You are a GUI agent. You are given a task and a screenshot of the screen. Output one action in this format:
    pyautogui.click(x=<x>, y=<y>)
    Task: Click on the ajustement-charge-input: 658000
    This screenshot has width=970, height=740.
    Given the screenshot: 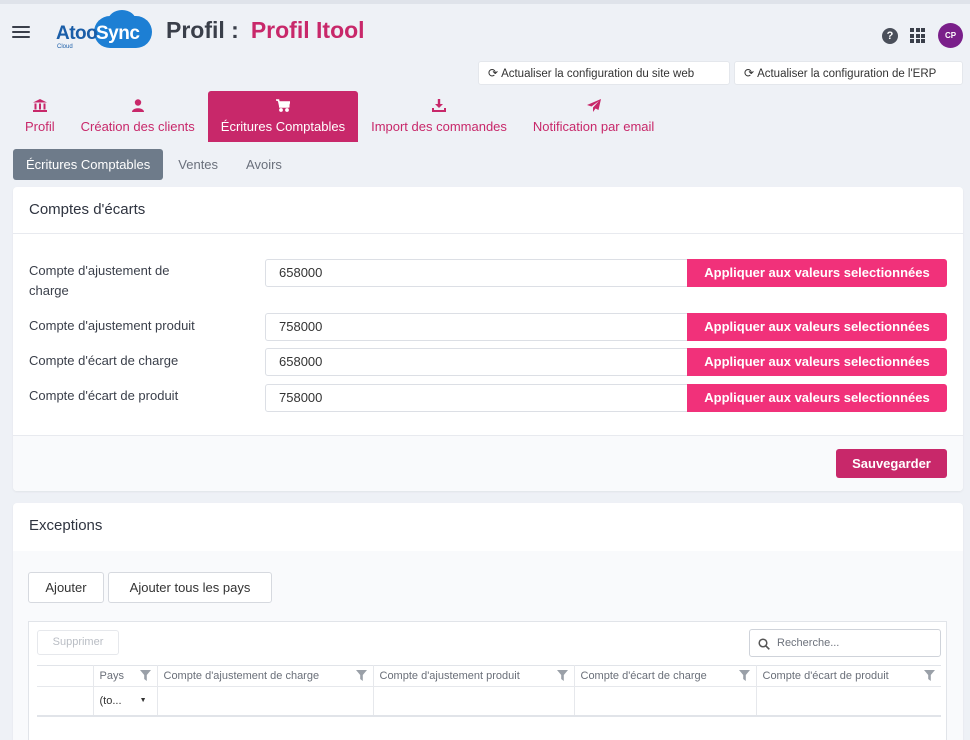 What is the action you would take?
    pyautogui.click(x=476, y=273)
    